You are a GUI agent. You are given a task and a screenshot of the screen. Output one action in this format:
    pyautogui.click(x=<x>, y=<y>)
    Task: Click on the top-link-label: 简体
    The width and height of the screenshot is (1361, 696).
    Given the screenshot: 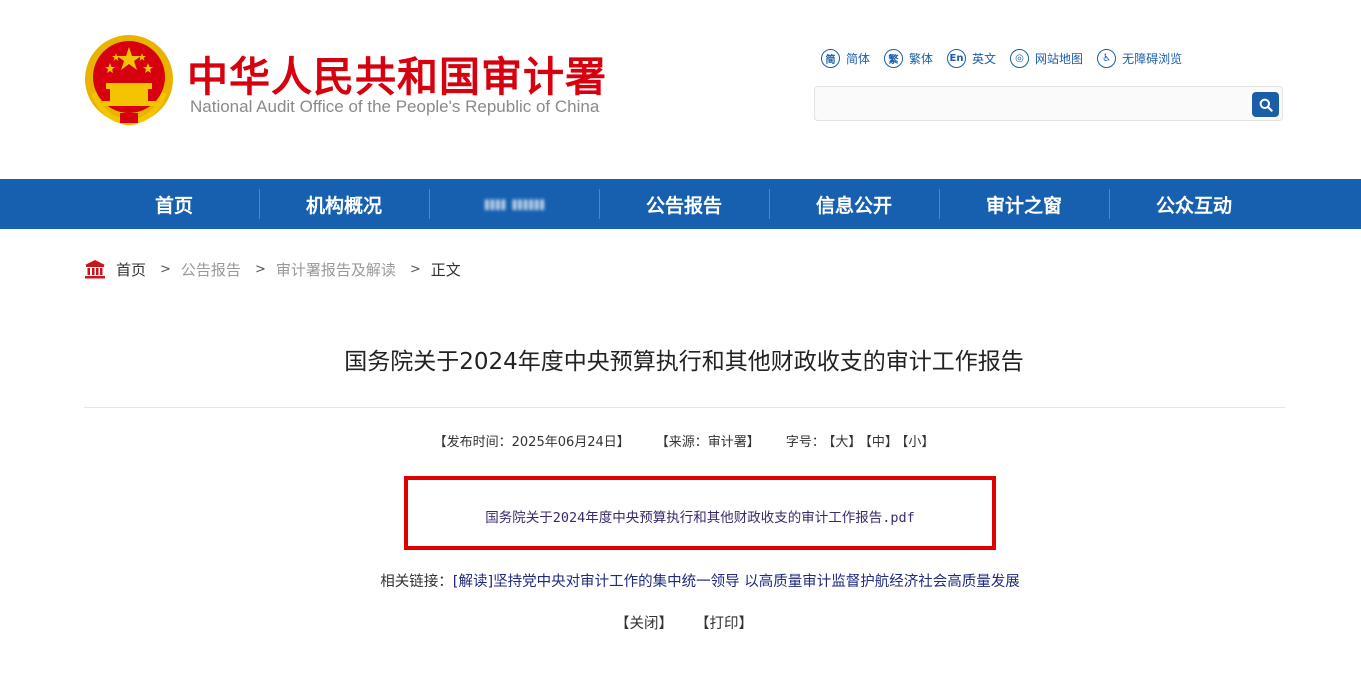 What is the action you would take?
    pyautogui.click(x=858, y=58)
    